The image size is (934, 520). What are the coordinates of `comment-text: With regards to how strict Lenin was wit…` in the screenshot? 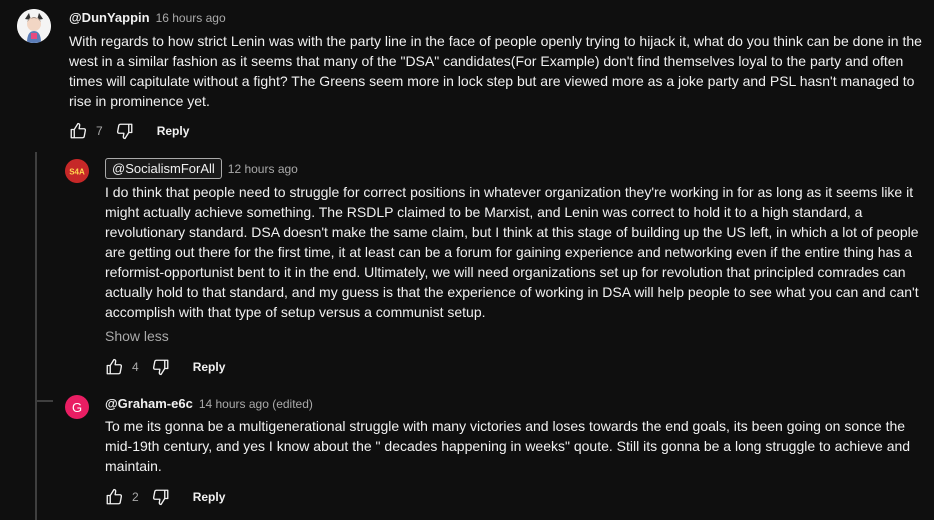 It's located at (495, 71).